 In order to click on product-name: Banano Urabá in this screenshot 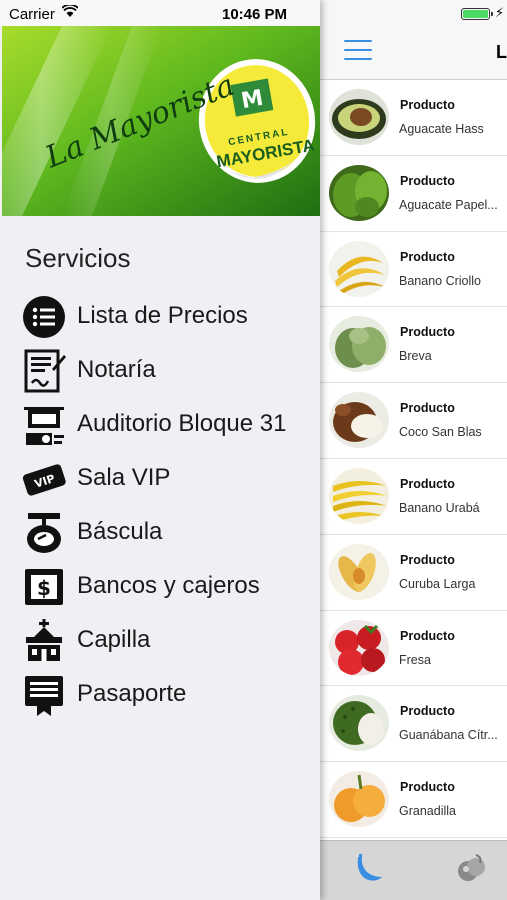, I will do `click(439, 507)`.